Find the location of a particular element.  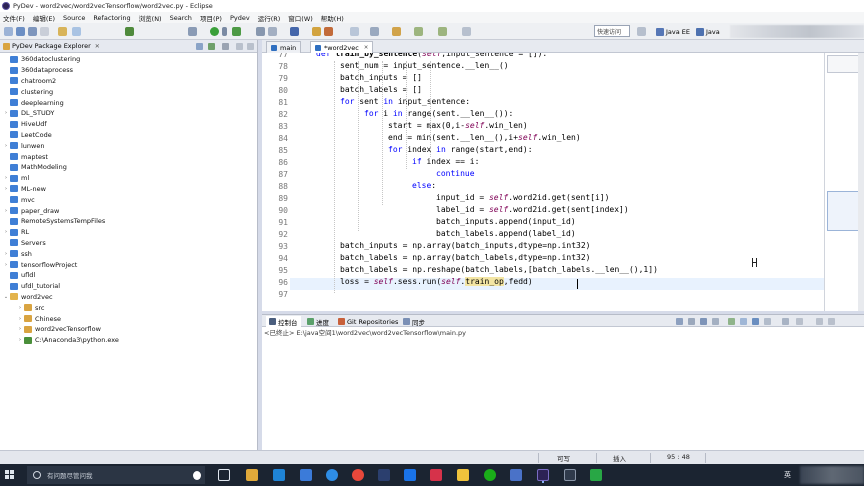

tree-item: › src is located at coordinates (129, 307).